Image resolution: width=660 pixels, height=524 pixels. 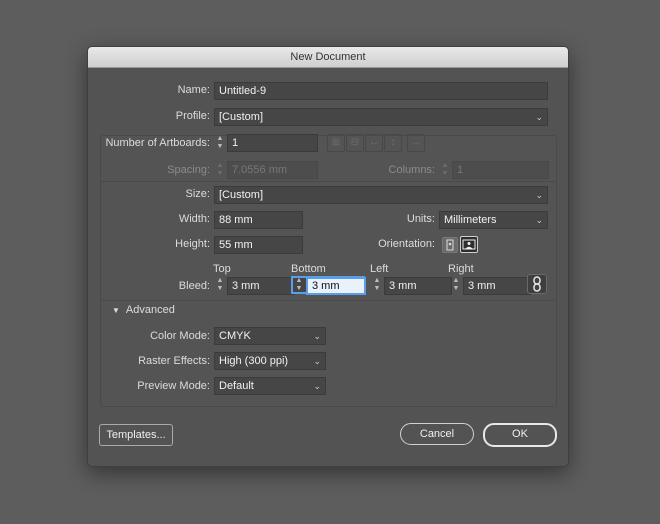 I want to click on size-value: [Custom], so click(x=241, y=195).